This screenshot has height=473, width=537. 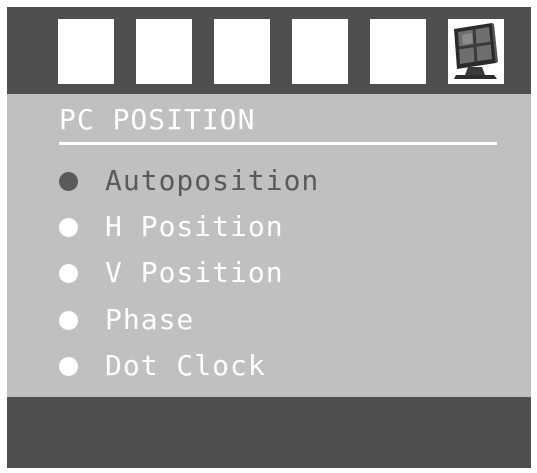 I want to click on menu-item-label: Phase, so click(x=150, y=319).